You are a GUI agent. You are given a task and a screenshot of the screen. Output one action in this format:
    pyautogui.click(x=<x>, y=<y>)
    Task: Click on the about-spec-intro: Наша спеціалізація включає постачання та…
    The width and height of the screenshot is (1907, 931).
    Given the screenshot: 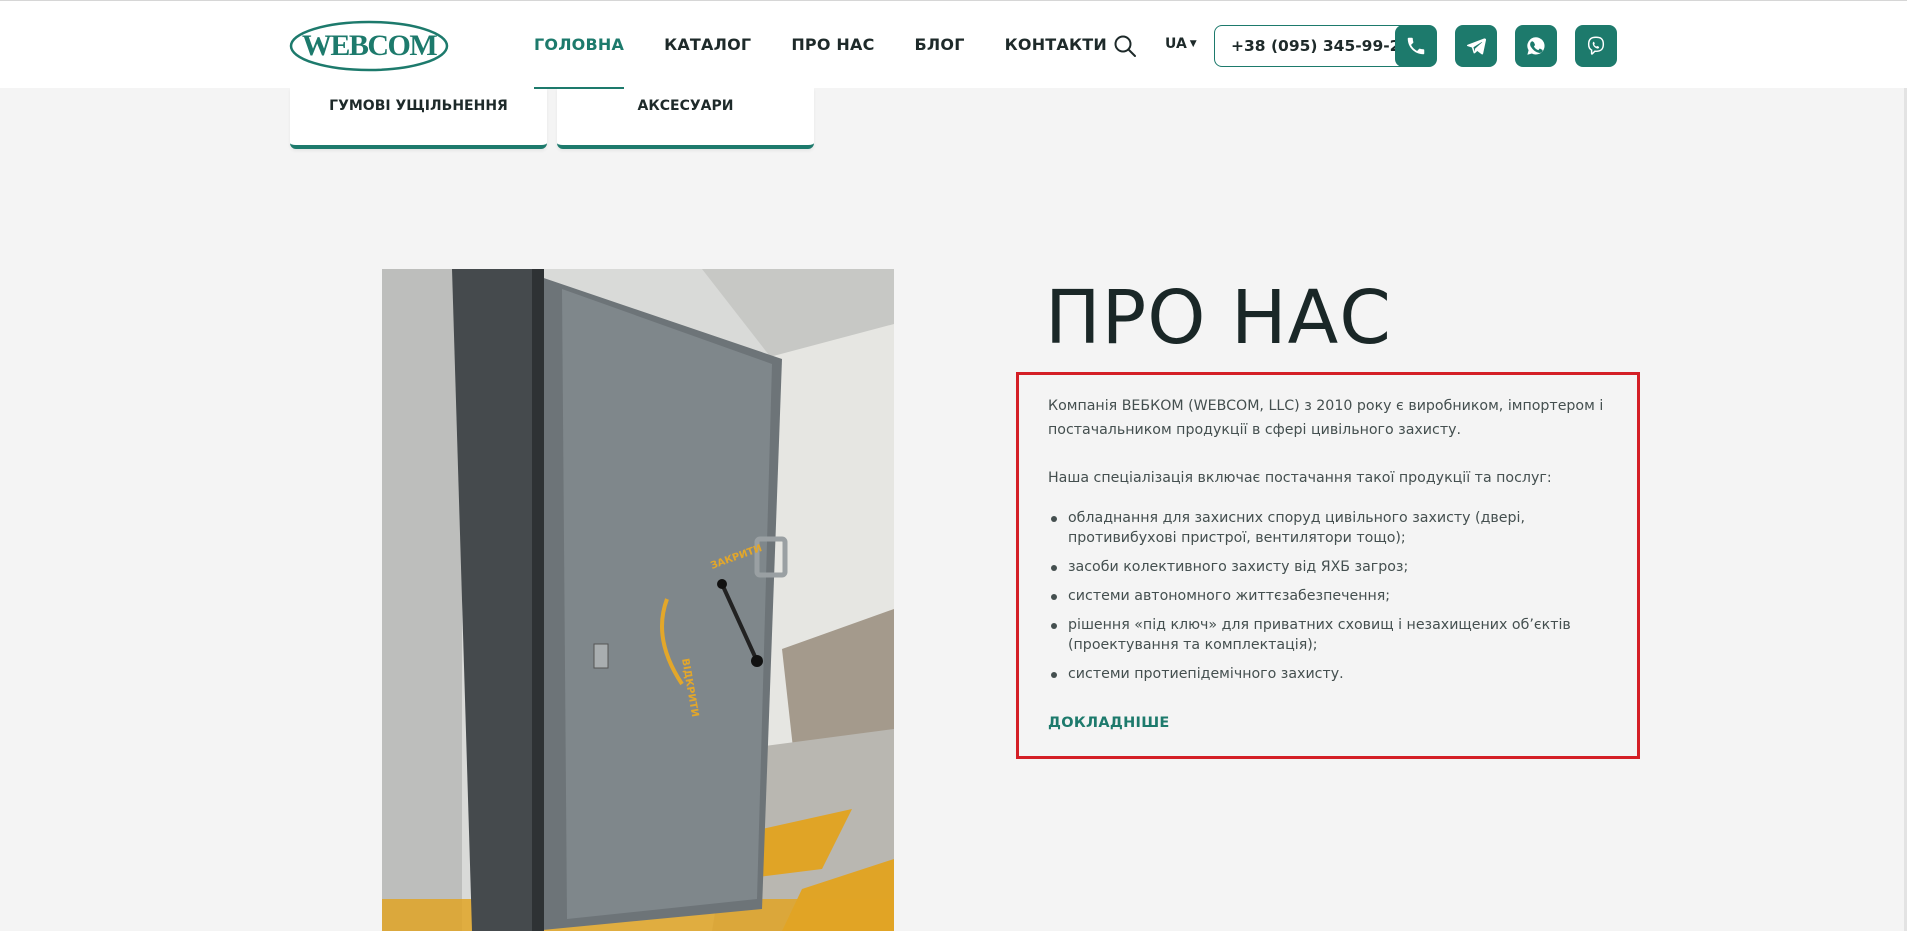 What is the action you would take?
    pyautogui.click(x=1300, y=478)
    